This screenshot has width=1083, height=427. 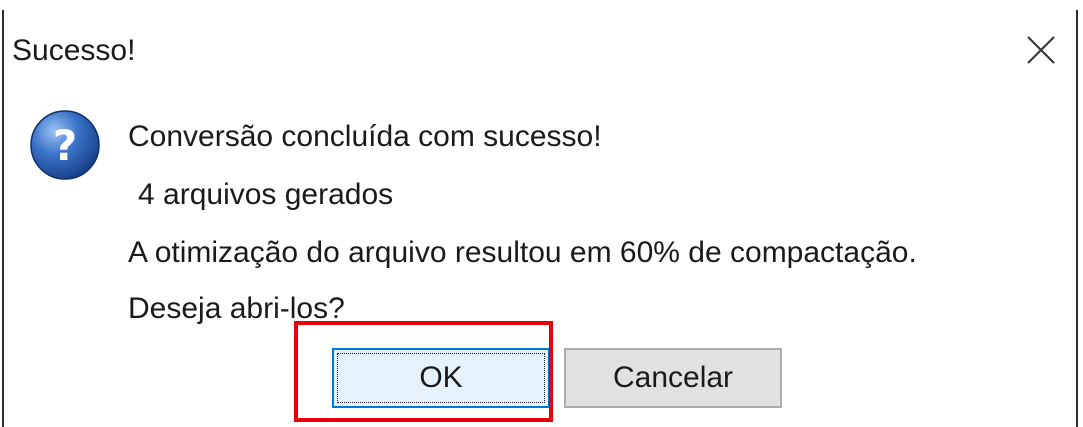 I want to click on cancel-button: Cancelar, so click(x=673, y=378).